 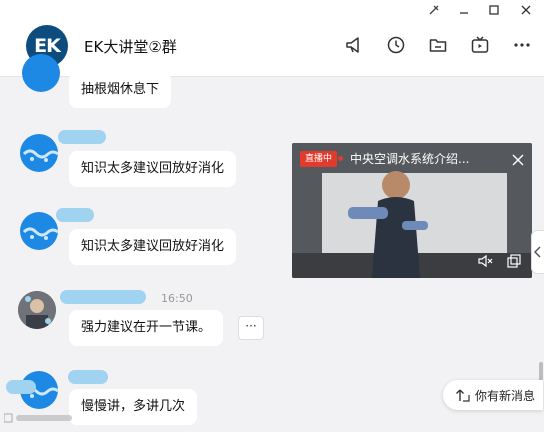 I want to click on restore-window-icon, so click(x=514, y=263).